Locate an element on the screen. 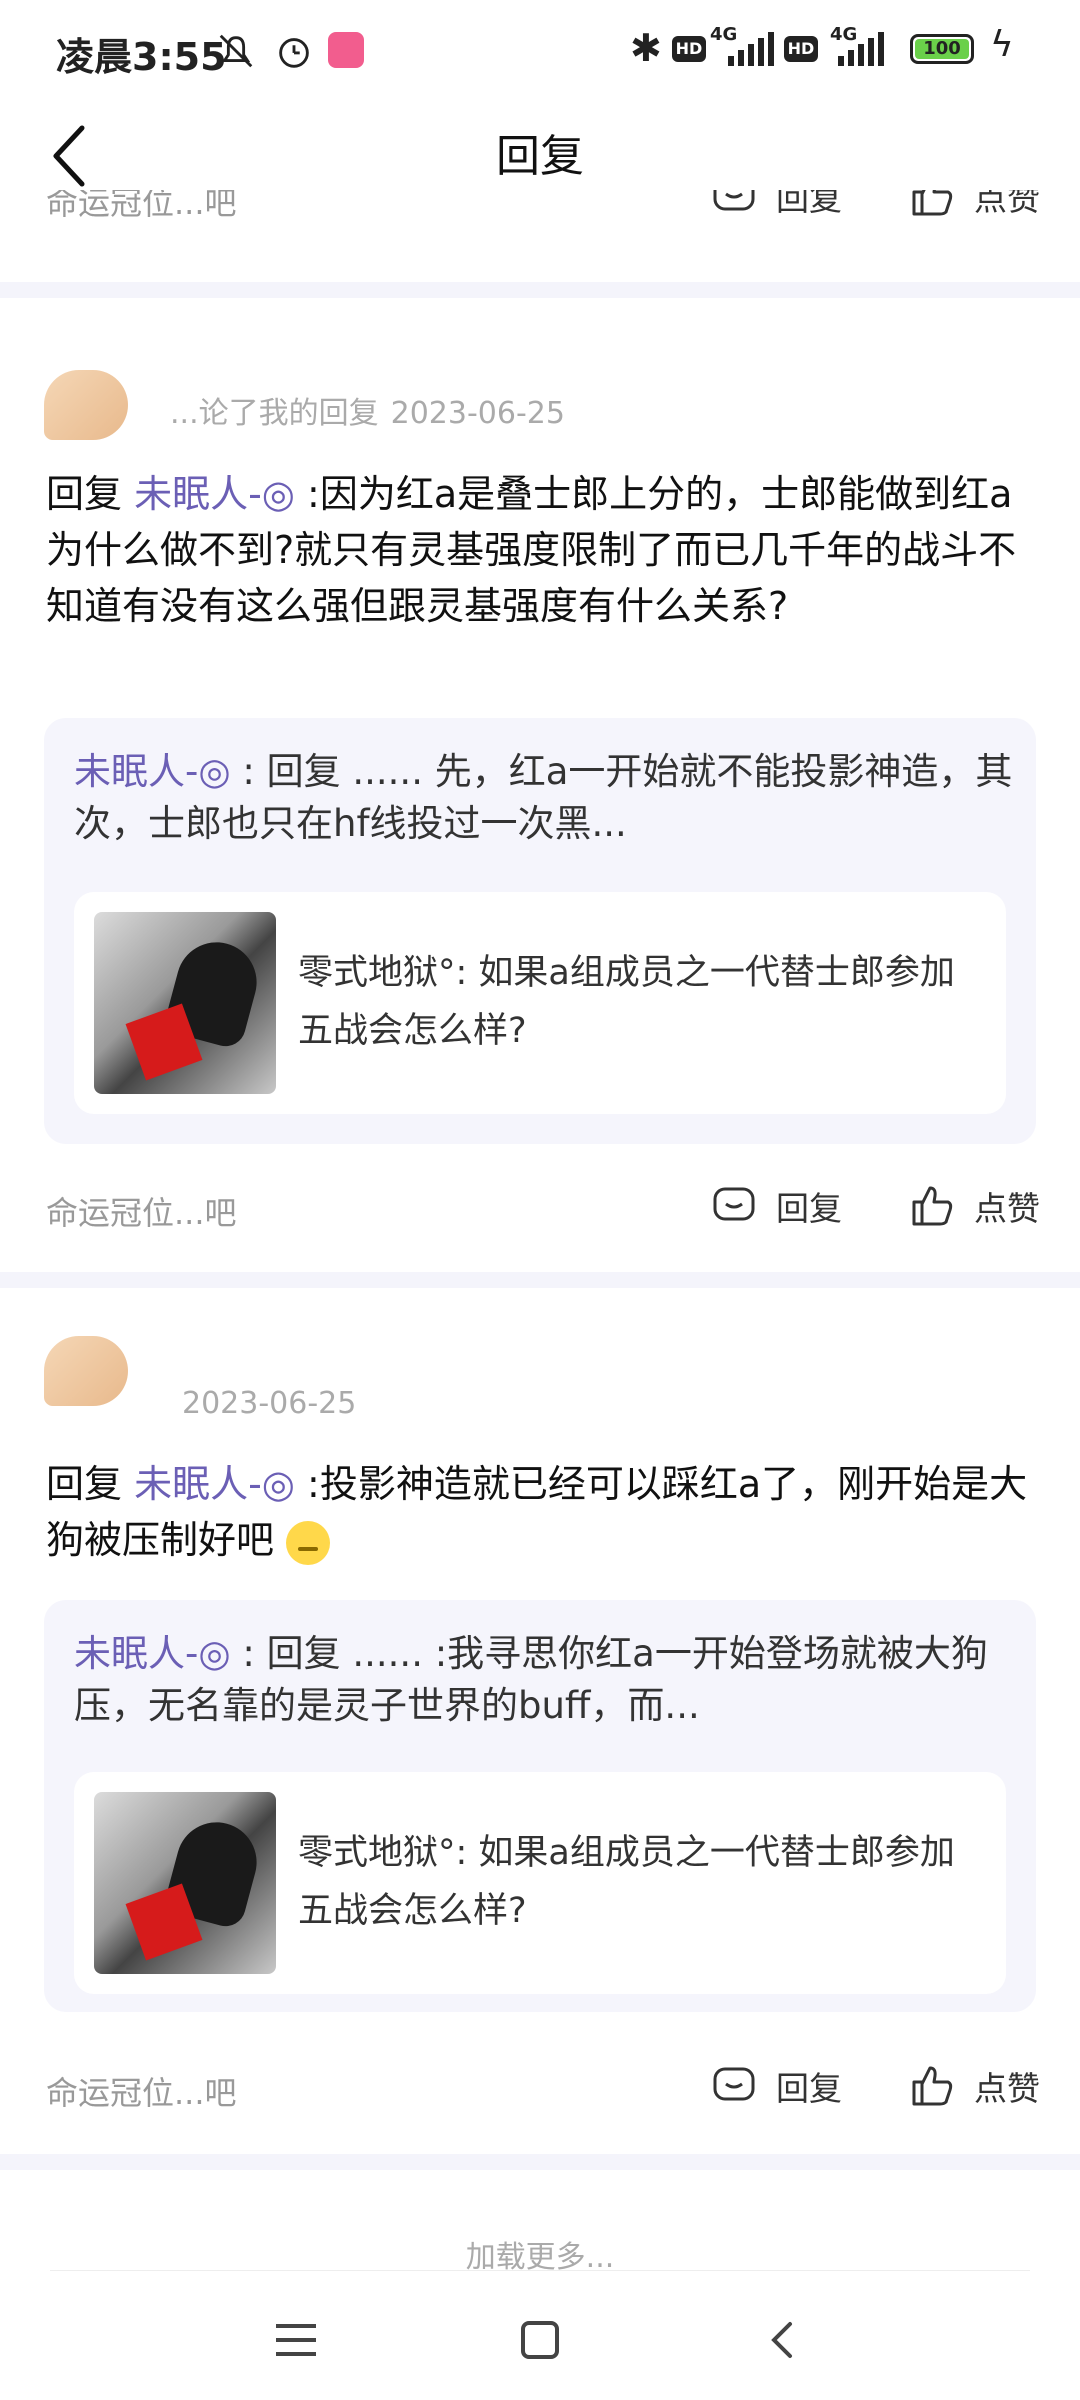 Image resolution: width=1080 pixels, height=2400 pixels. partial-comment-footer: 命运冠位...吧 回复 点赞 is located at coordinates (540, 220).